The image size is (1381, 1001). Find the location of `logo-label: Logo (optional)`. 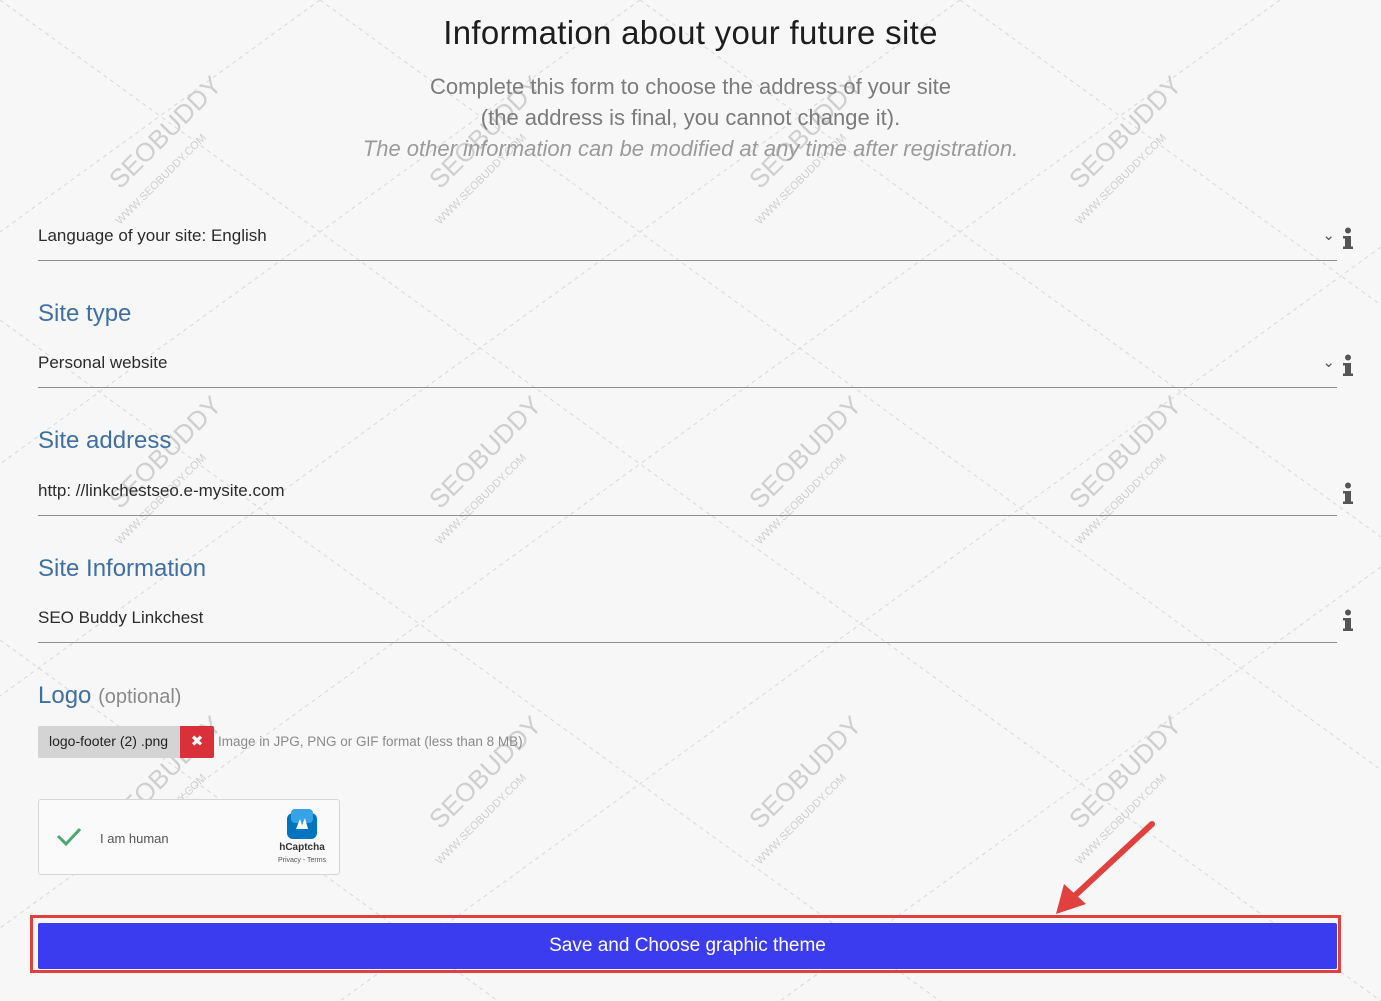

logo-label: Logo (optional) is located at coordinates (109, 696).